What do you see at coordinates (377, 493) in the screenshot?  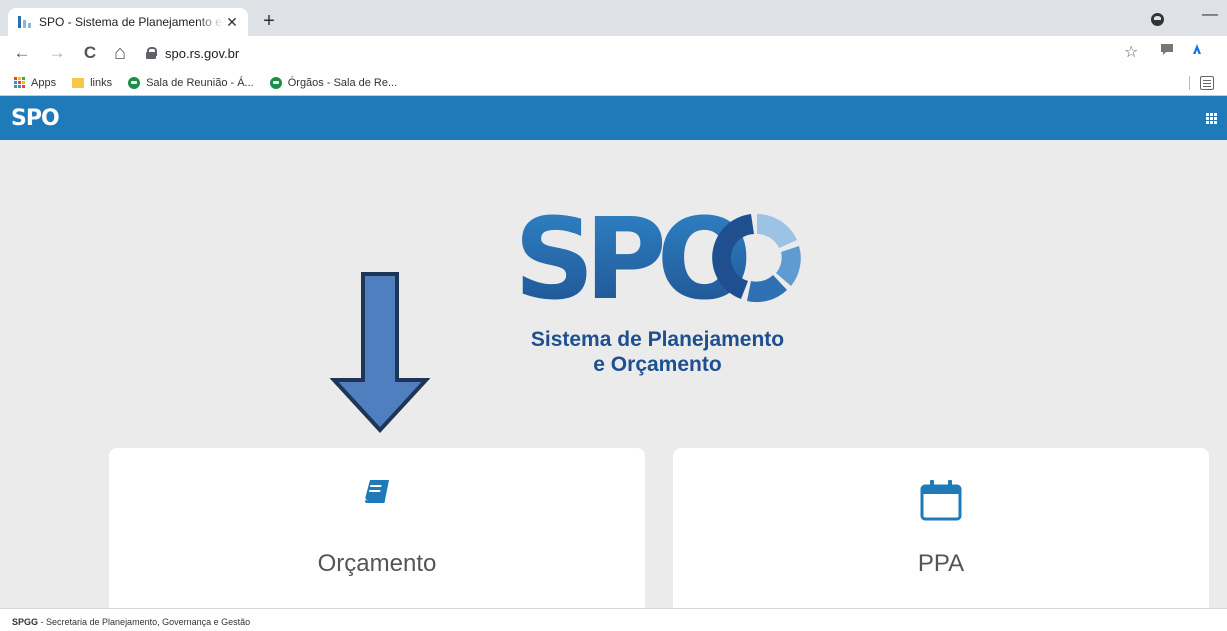 I see `book-icon` at bounding box center [377, 493].